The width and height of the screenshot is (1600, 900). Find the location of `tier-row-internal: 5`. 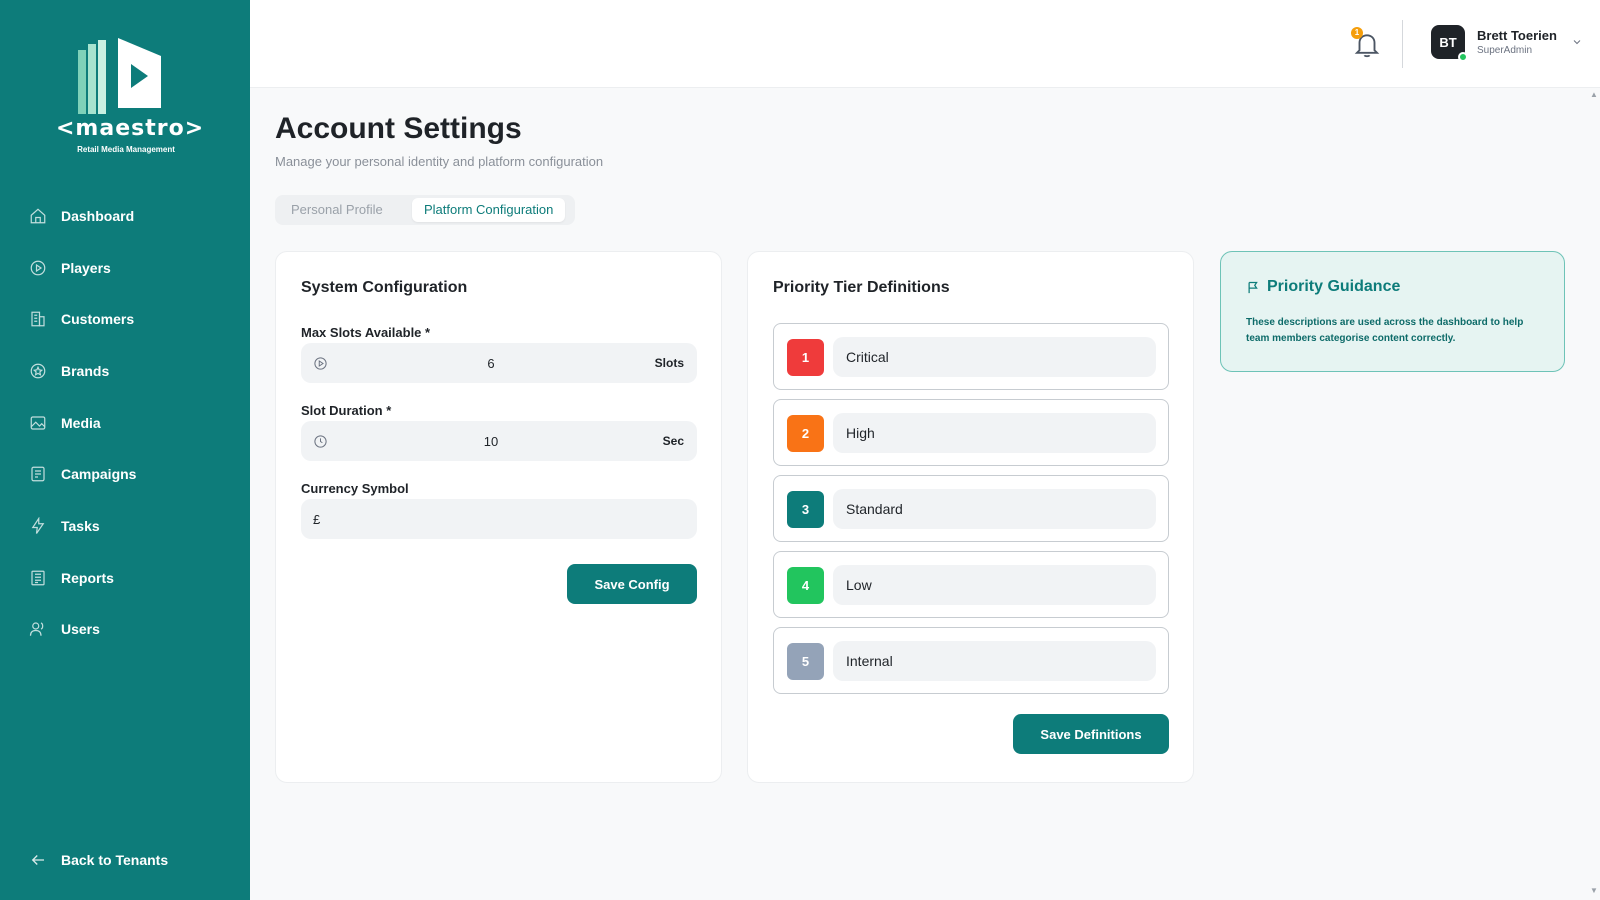

tier-row-internal: 5 is located at coordinates (971, 660).